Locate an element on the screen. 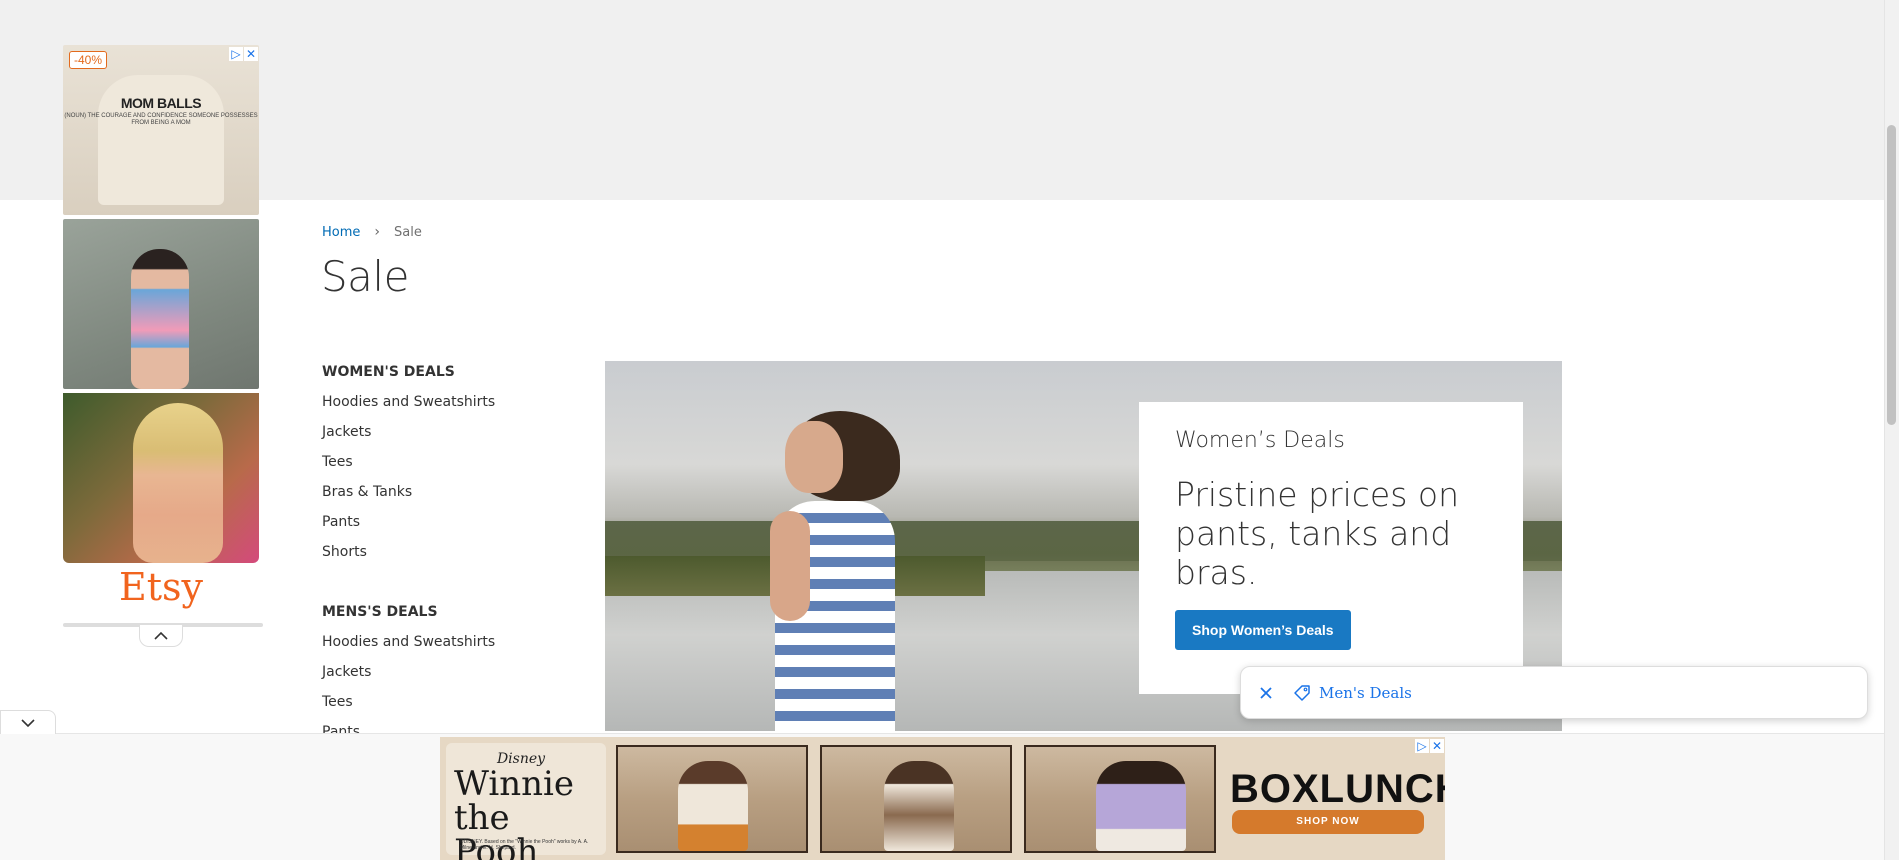  sweatshirt-text: MOM BALLS is located at coordinates (161, 103).